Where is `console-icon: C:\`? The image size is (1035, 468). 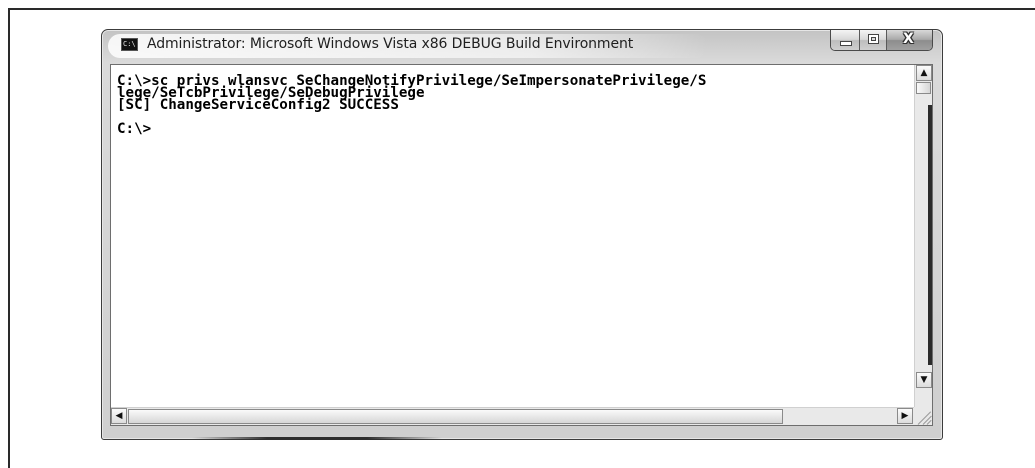
console-icon: C:\ is located at coordinates (129, 44).